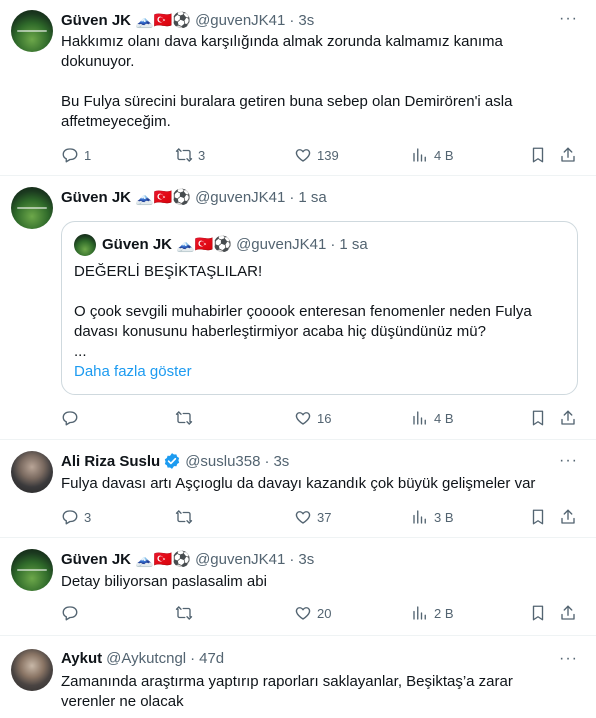 The image size is (596, 718). Describe the element at coordinates (432, 613) in the screenshot. I see `views-button: 2 B` at that location.